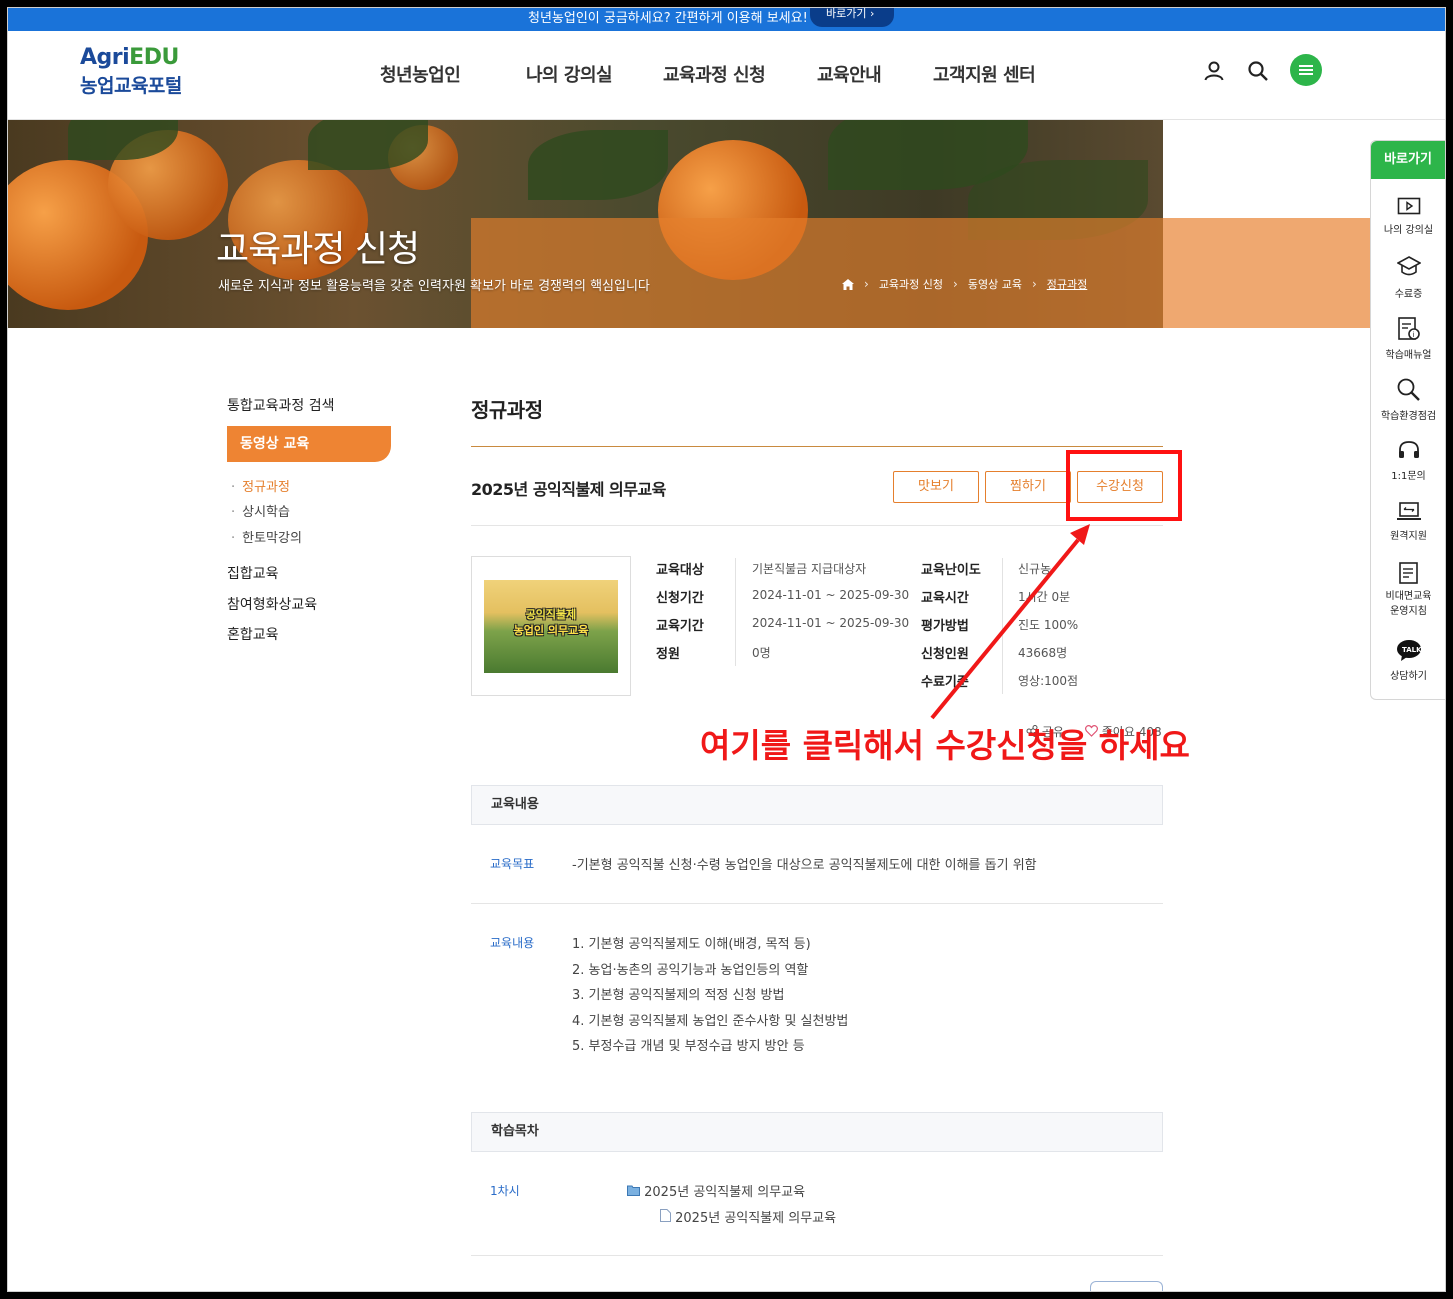 This screenshot has height=1299, width=1453. Describe the element at coordinates (1408, 676) in the screenshot. I see `quick-consult-label: 상담하기` at that location.